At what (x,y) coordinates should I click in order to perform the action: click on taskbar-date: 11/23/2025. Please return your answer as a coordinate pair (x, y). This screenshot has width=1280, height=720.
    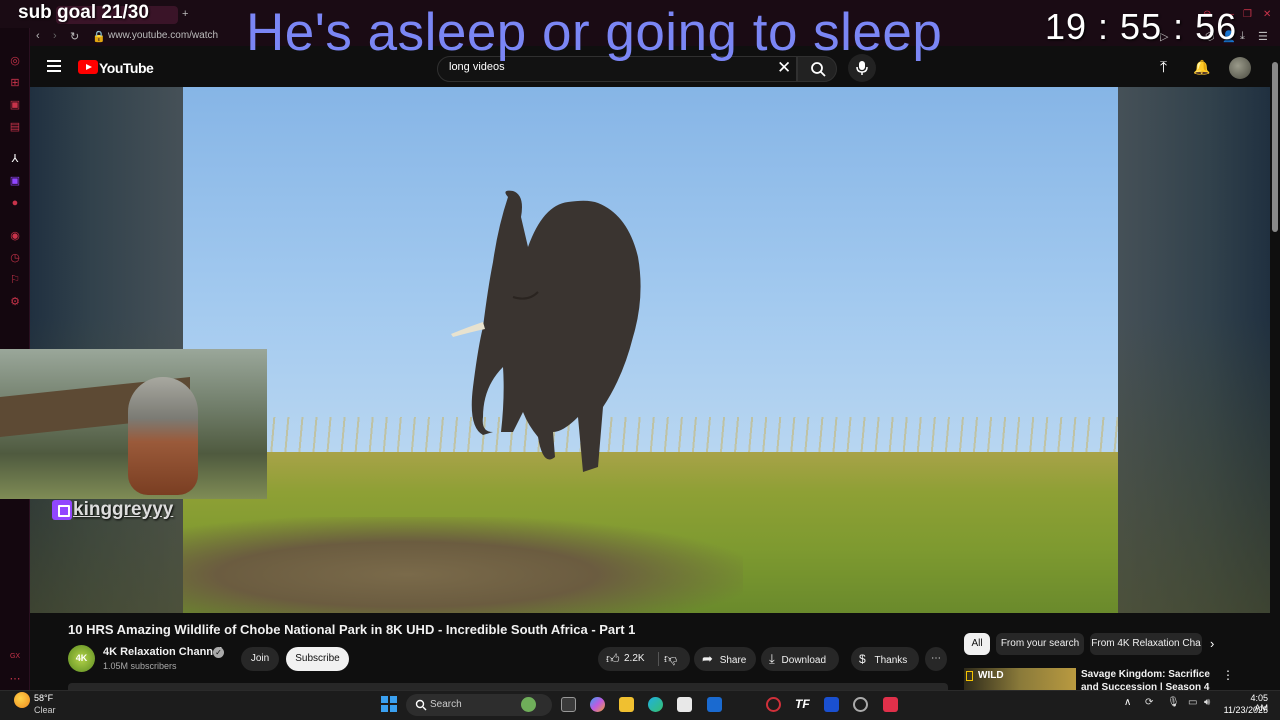
    Looking at the image, I should click on (1245, 710).